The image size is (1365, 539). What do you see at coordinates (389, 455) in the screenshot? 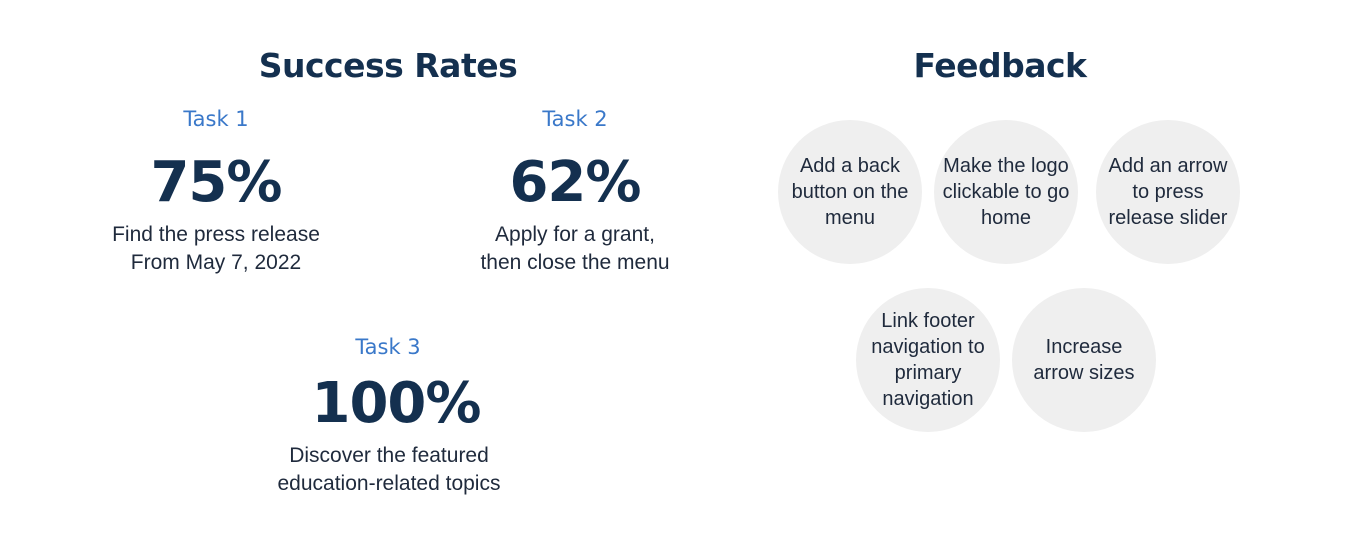
I see `task-3-desc-line-1: Discover the featured` at bounding box center [389, 455].